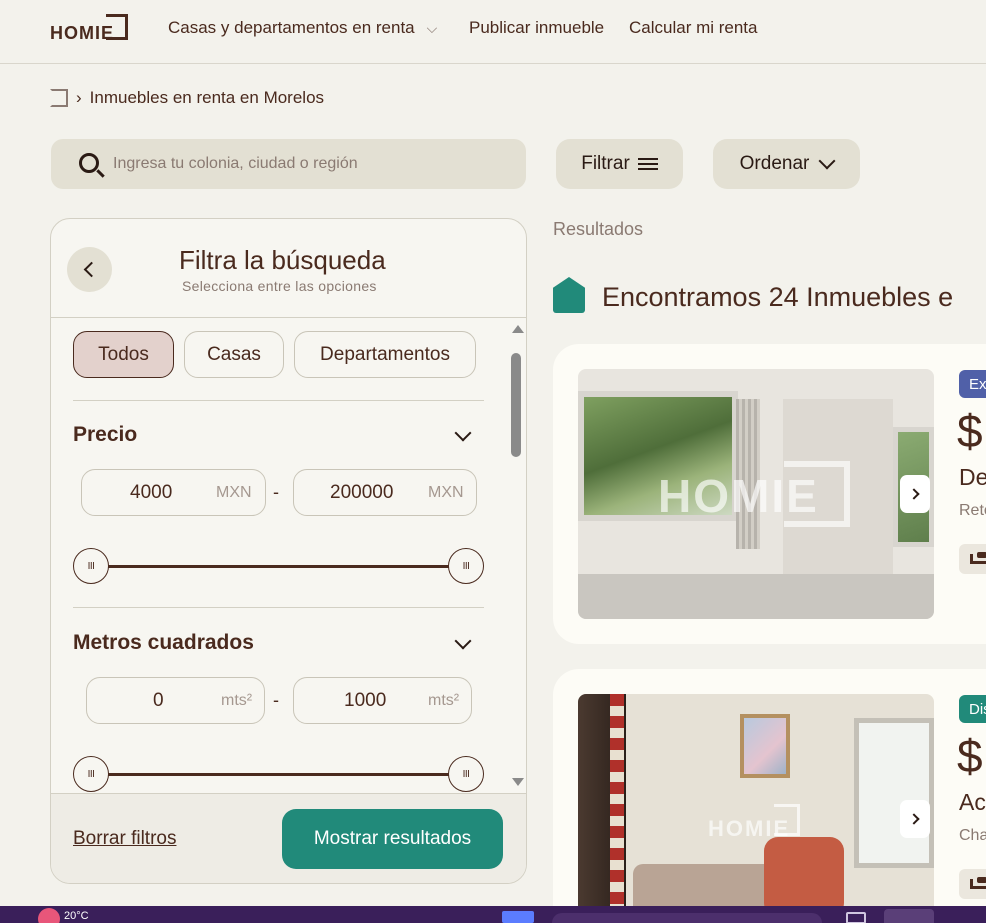 The image size is (986, 923). Describe the element at coordinates (972, 510) in the screenshot. I see `property-location: Reto` at that location.